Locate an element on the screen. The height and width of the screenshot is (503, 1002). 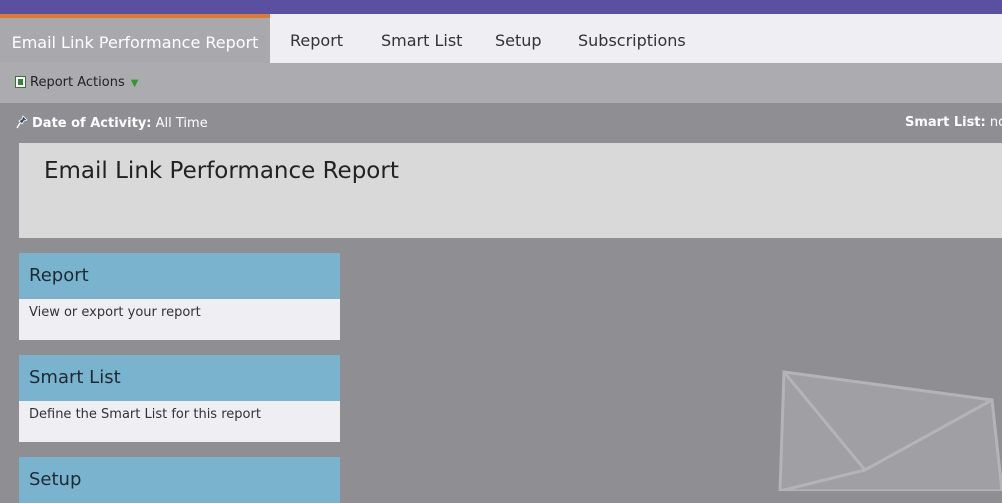
top-brand-bar is located at coordinates (501, 7).